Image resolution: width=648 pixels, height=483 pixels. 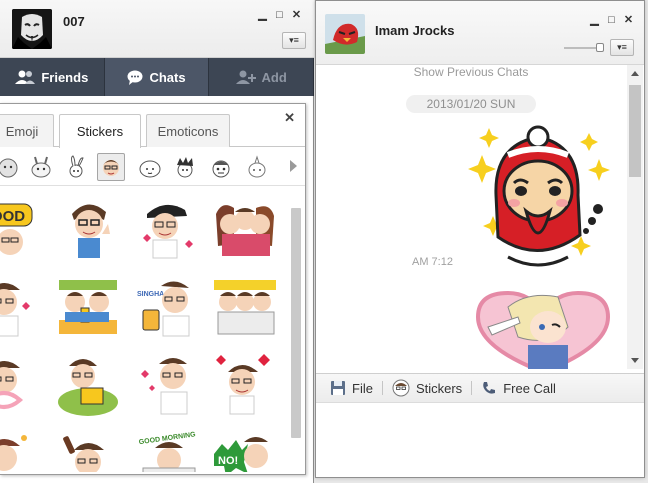 What do you see at coordinates (489, 388) in the screenshot?
I see `phone-icon` at bounding box center [489, 388].